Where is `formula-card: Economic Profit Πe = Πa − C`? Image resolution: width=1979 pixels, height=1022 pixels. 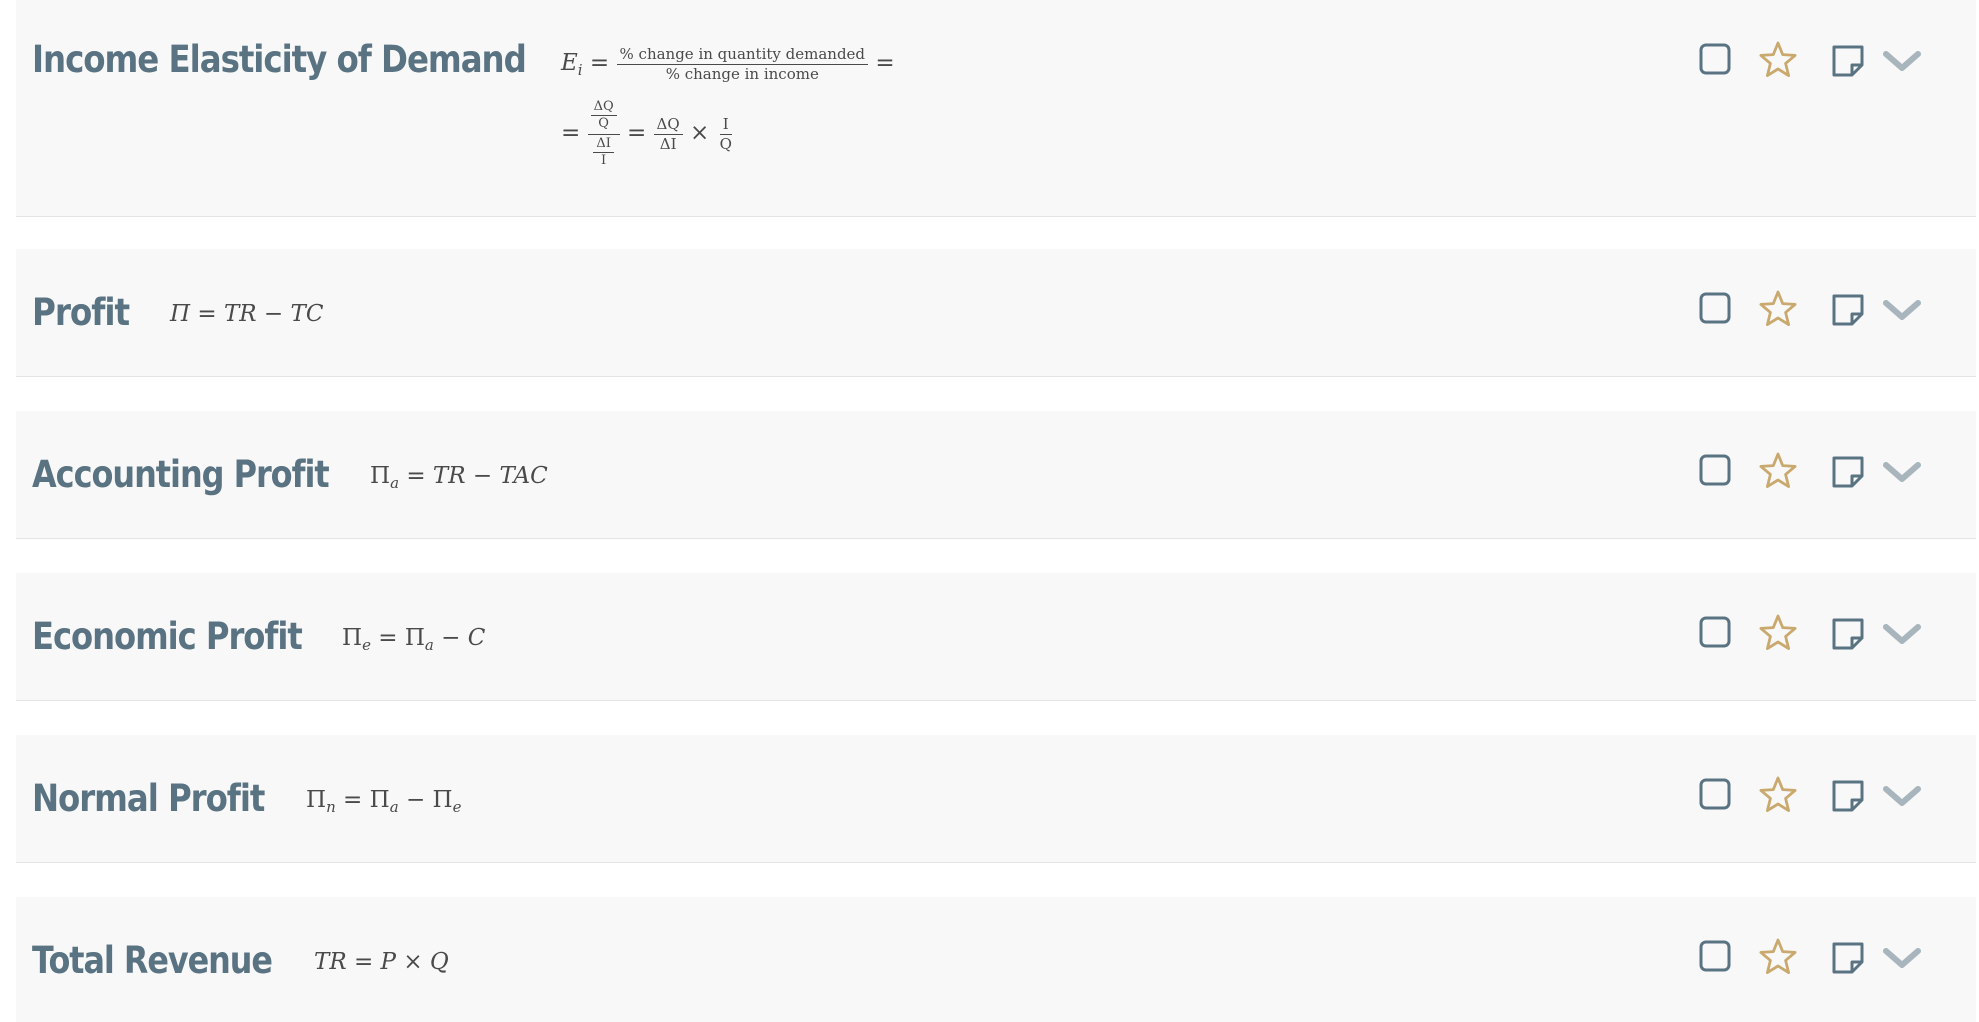
formula-card: Economic Profit Πe = Πa − C is located at coordinates (996, 637).